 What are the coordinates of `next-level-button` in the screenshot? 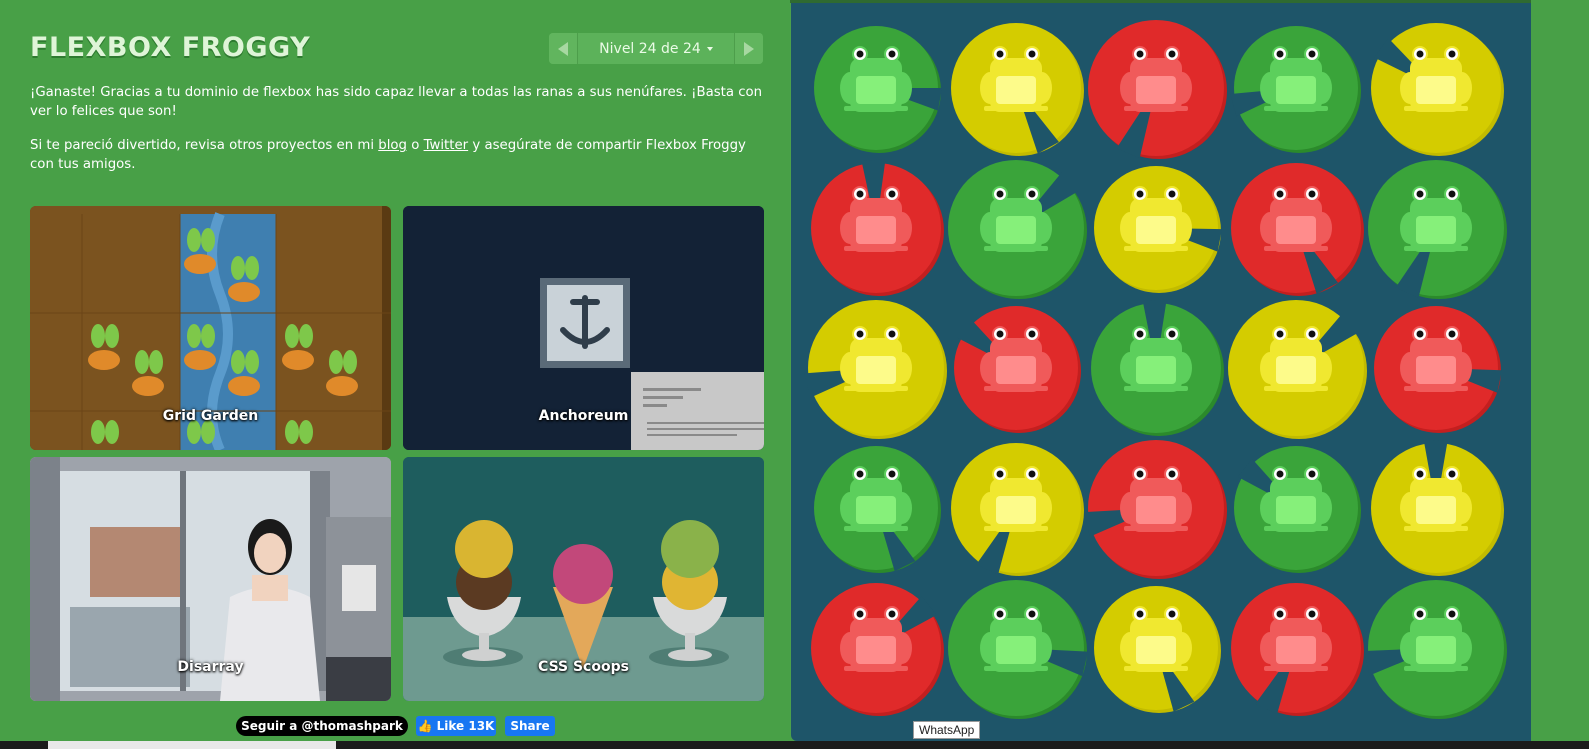 It's located at (748, 48).